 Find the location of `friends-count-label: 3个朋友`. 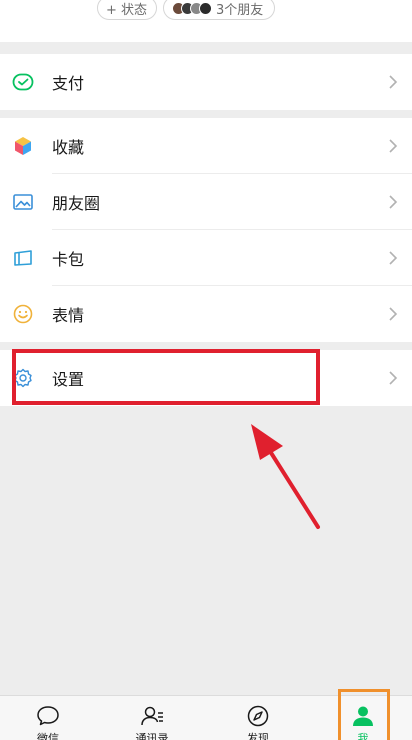

friends-count-label: 3个朋友 is located at coordinates (240, 10).